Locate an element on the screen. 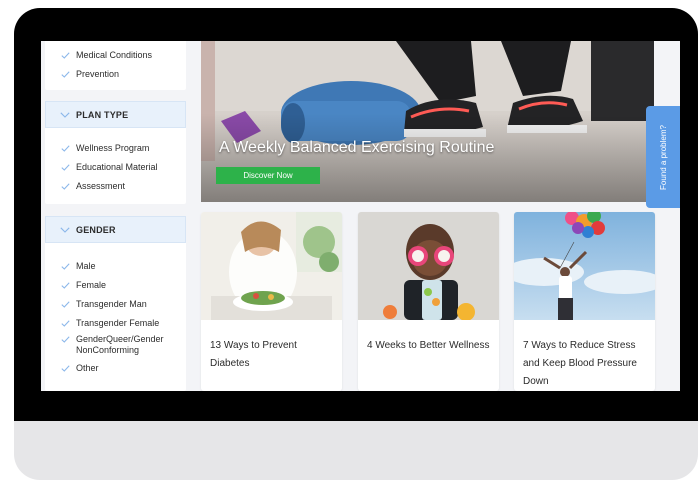  filter-option-label: Female is located at coordinates (91, 285).